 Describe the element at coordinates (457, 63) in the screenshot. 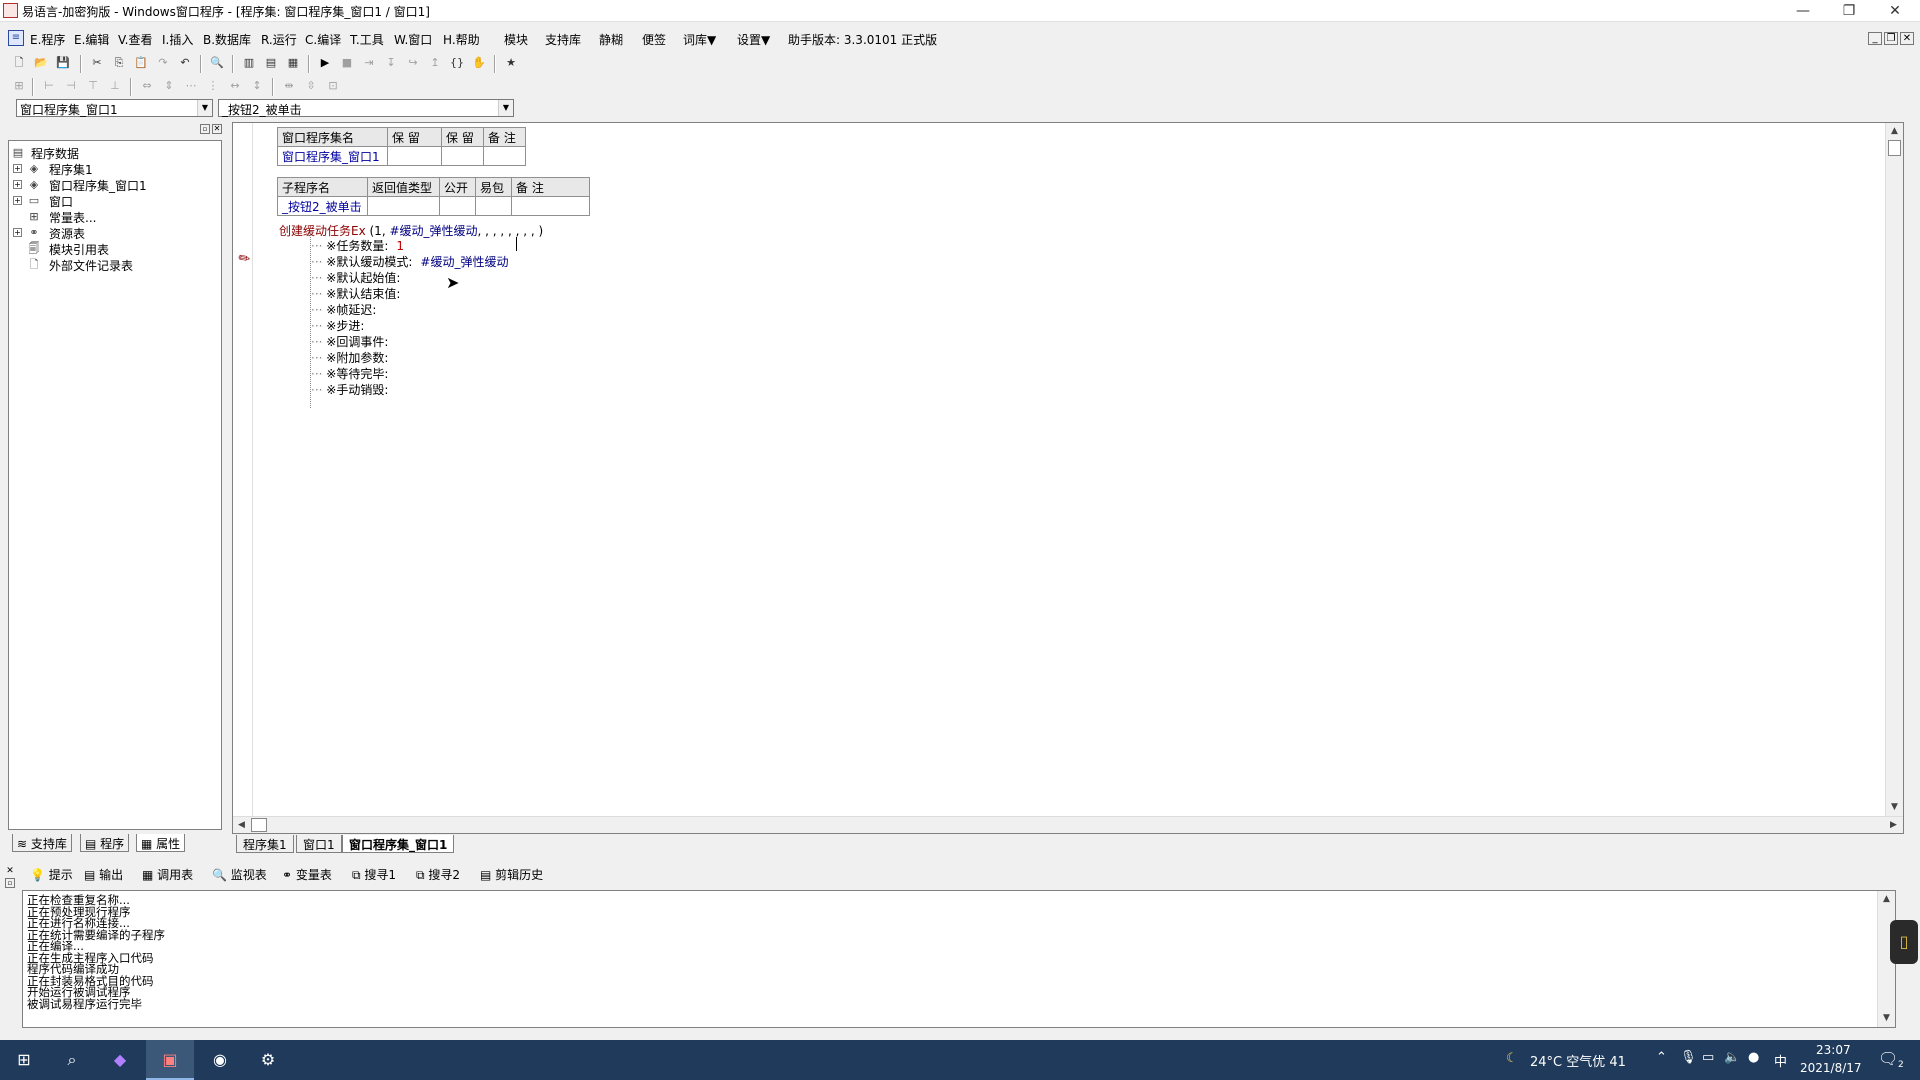

I see `breakpoint-icon: {}` at that location.